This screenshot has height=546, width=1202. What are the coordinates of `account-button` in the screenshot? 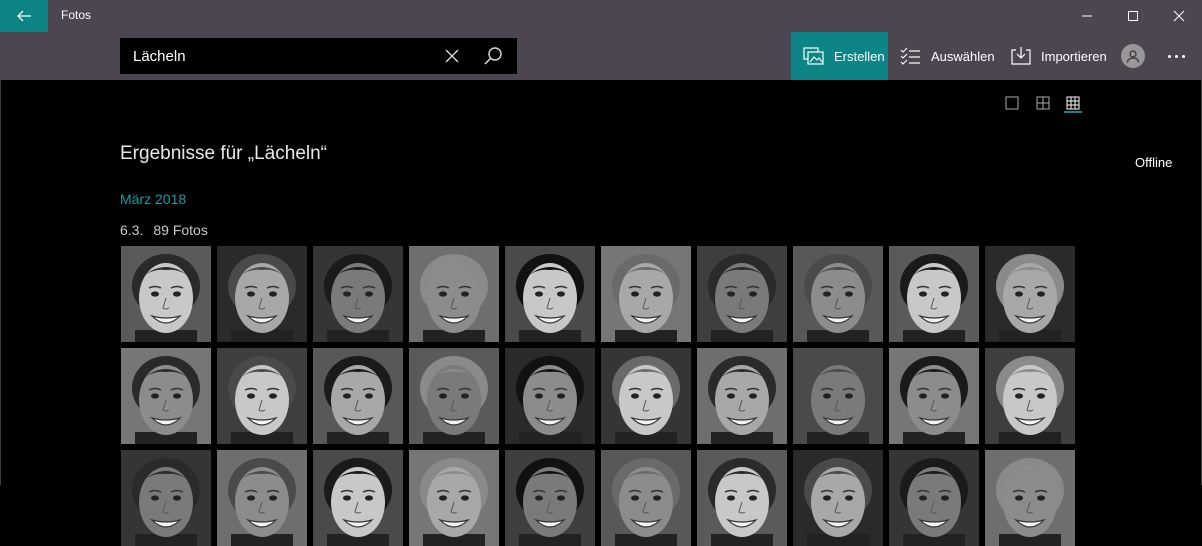 It's located at (1133, 56).